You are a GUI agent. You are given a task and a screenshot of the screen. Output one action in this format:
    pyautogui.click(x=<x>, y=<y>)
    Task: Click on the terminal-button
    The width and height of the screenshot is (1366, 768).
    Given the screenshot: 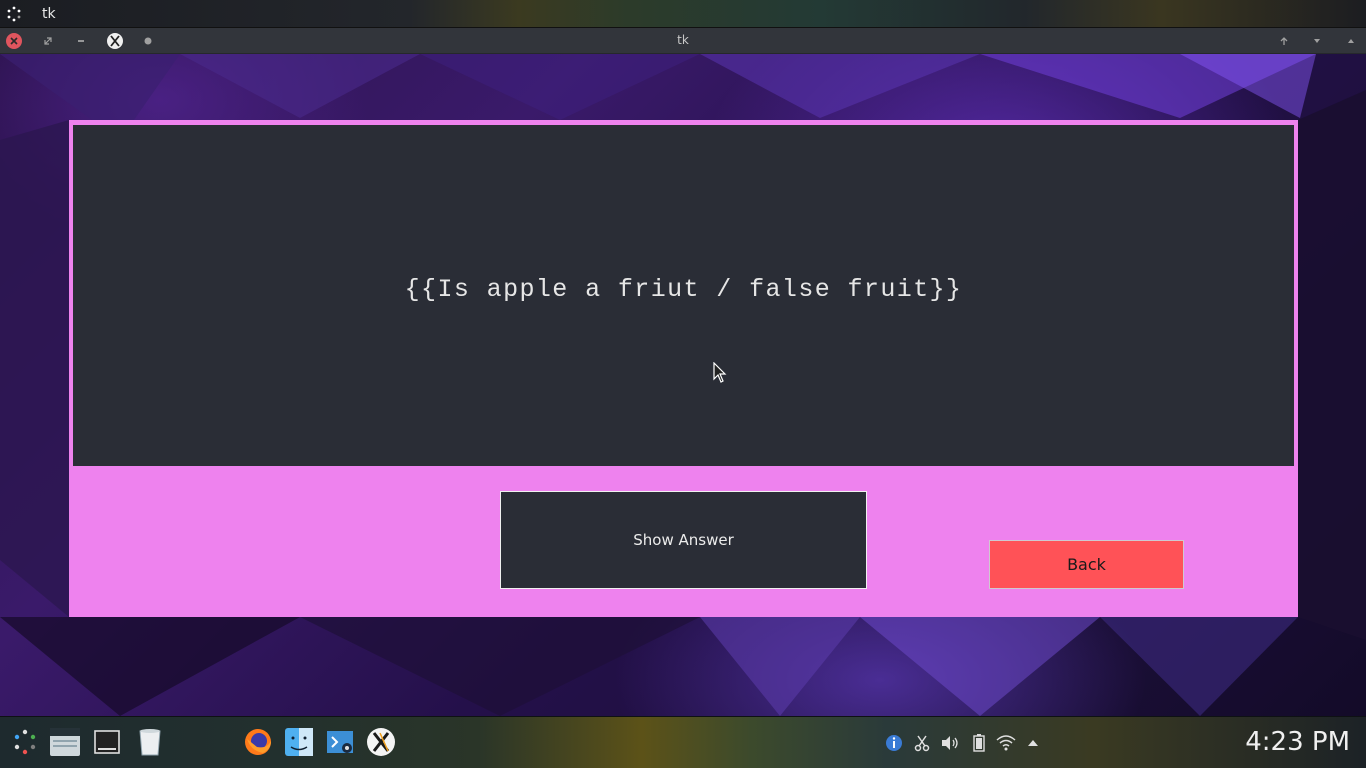 What is the action you would take?
    pyautogui.click(x=107, y=742)
    